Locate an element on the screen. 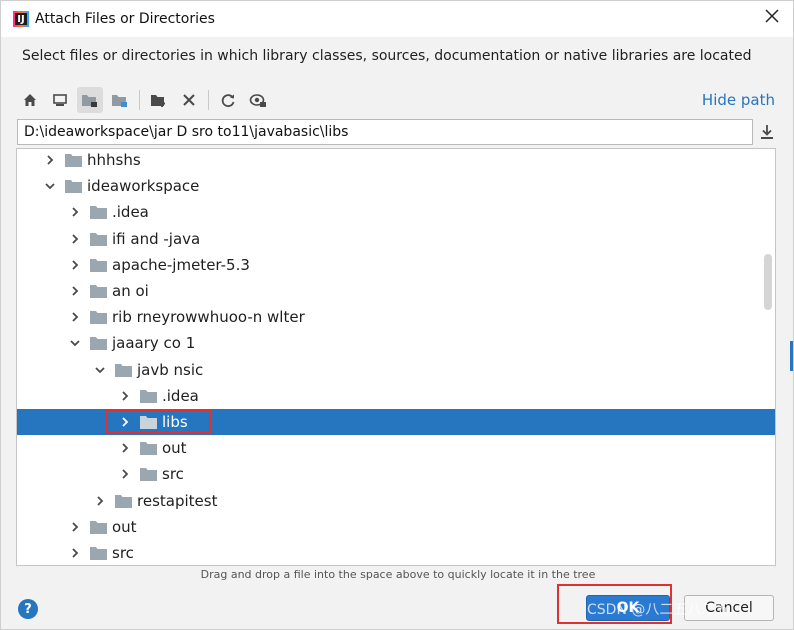 The height and width of the screenshot is (630, 794). show-hidden-icon is located at coordinates (258, 100).